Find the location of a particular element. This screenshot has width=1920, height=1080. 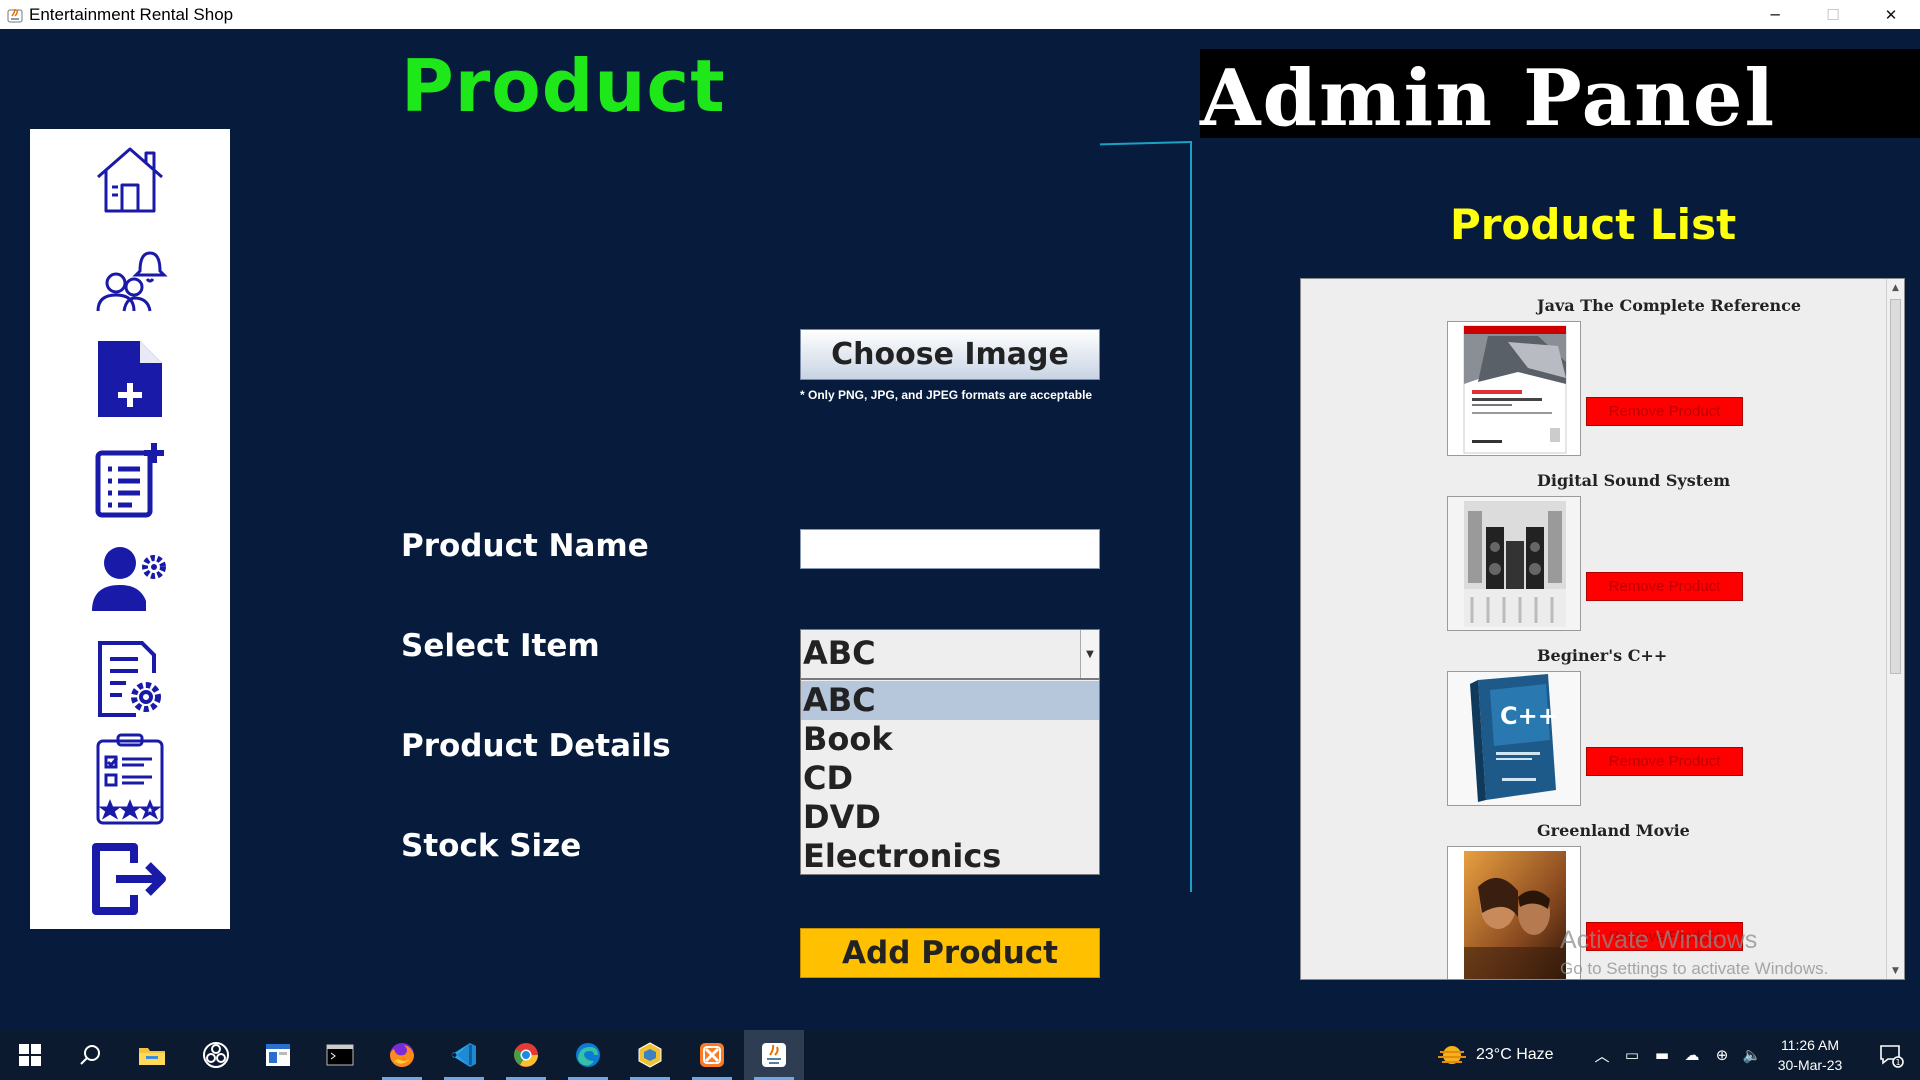

scroll-up-icon: ▲ is located at coordinates (1895, 287).